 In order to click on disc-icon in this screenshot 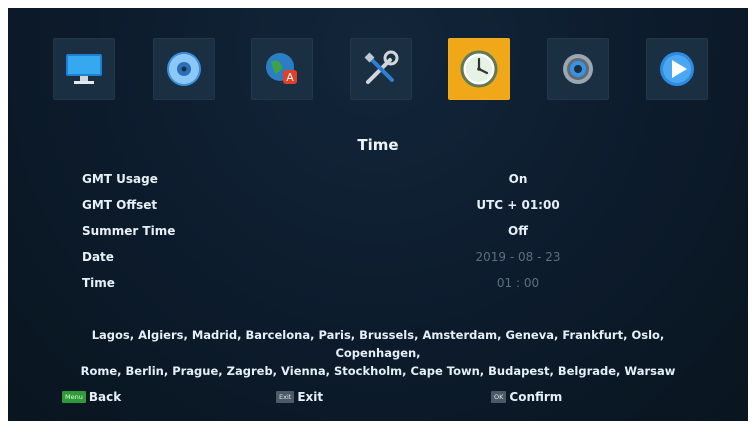, I will do `click(184, 69)`.